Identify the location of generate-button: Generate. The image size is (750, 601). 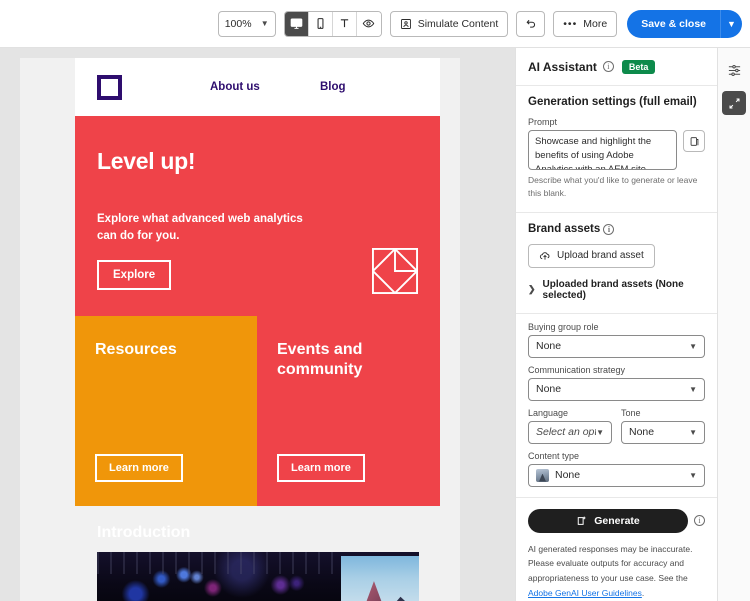
(608, 520).